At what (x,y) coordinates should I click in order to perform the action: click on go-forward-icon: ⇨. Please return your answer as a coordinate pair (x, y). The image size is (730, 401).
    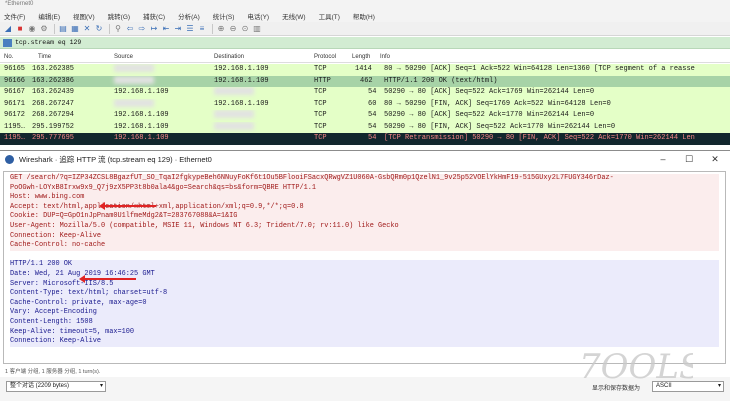
    Looking at the image, I should click on (142, 29).